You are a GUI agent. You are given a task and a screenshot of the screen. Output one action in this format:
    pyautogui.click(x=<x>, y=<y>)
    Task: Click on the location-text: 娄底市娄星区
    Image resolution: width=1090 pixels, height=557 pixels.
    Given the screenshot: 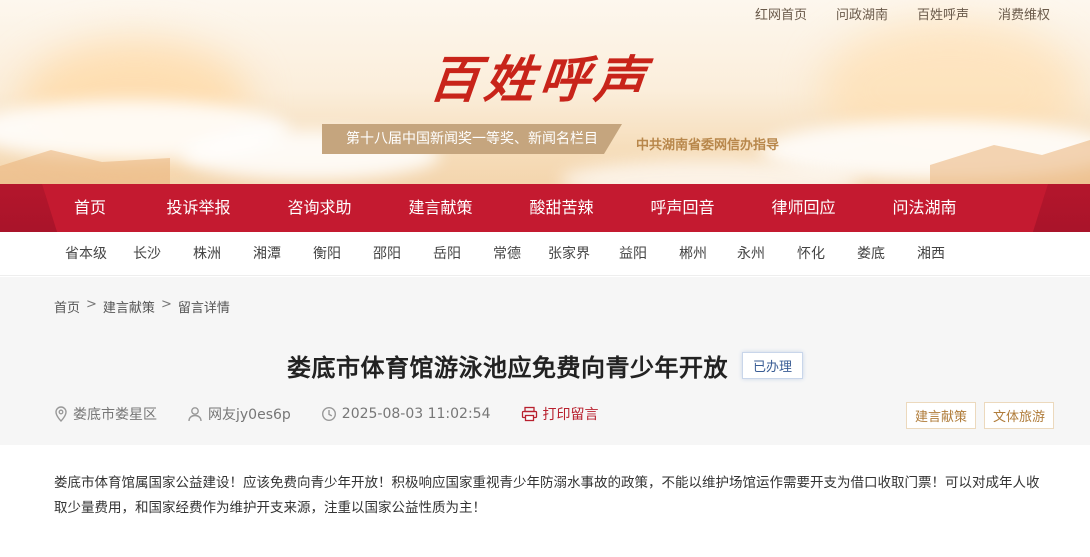 What is the action you would take?
    pyautogui.click(x=115, y=415)
    